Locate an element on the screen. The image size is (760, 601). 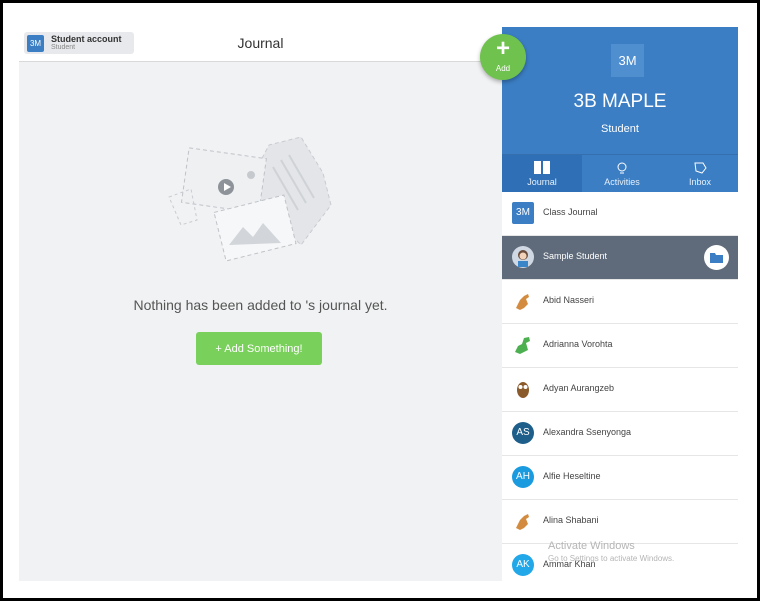
list-item-abid-nasseri: Abid Nasseri is located at coordinates (620, 302).